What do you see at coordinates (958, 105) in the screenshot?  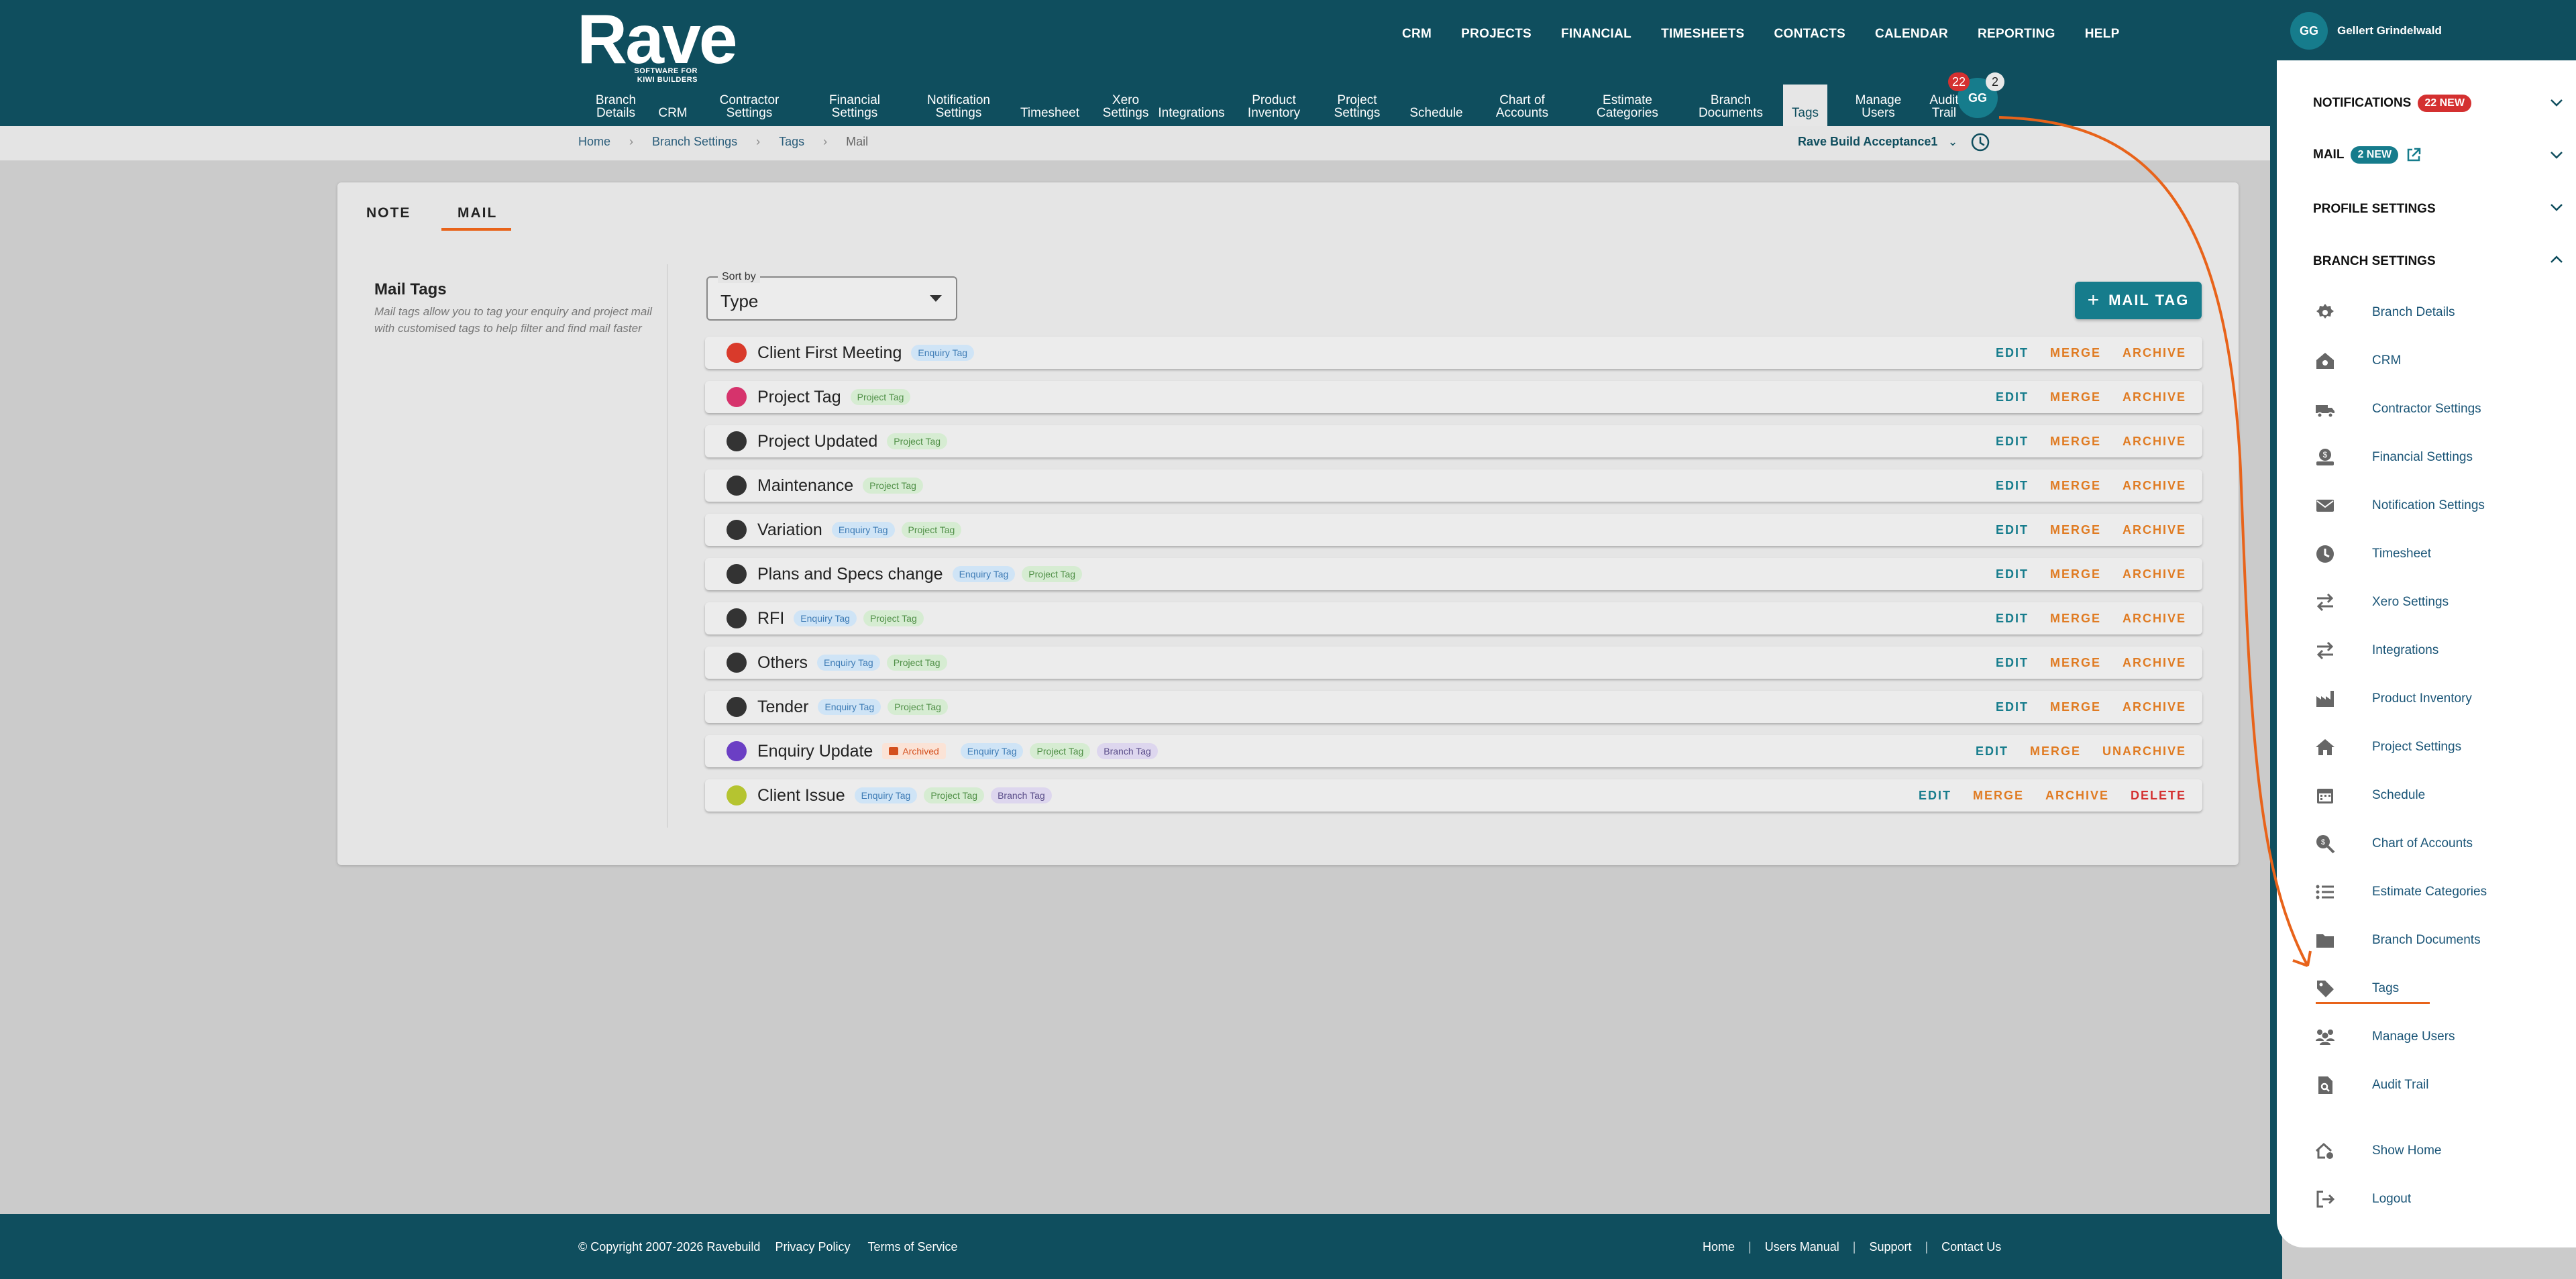 I see `subnav-item-notification-settings: Notification Settings` at bounding box center [958, 105].